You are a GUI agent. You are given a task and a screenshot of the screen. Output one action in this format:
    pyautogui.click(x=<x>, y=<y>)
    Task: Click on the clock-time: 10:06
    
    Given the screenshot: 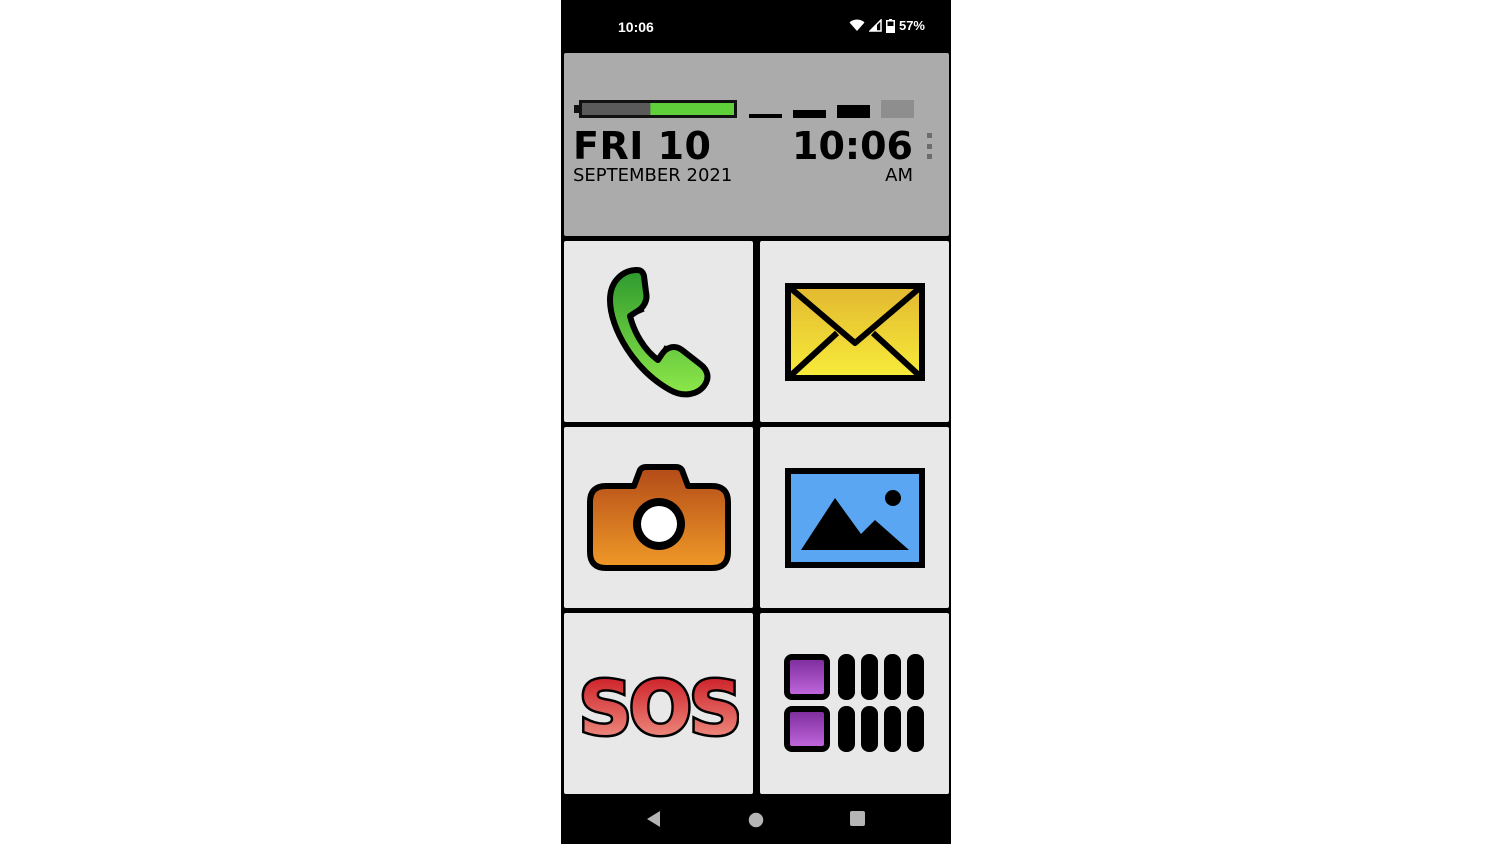 What is the action you would take?
    pyautogui.click(x=852, y=146)
    